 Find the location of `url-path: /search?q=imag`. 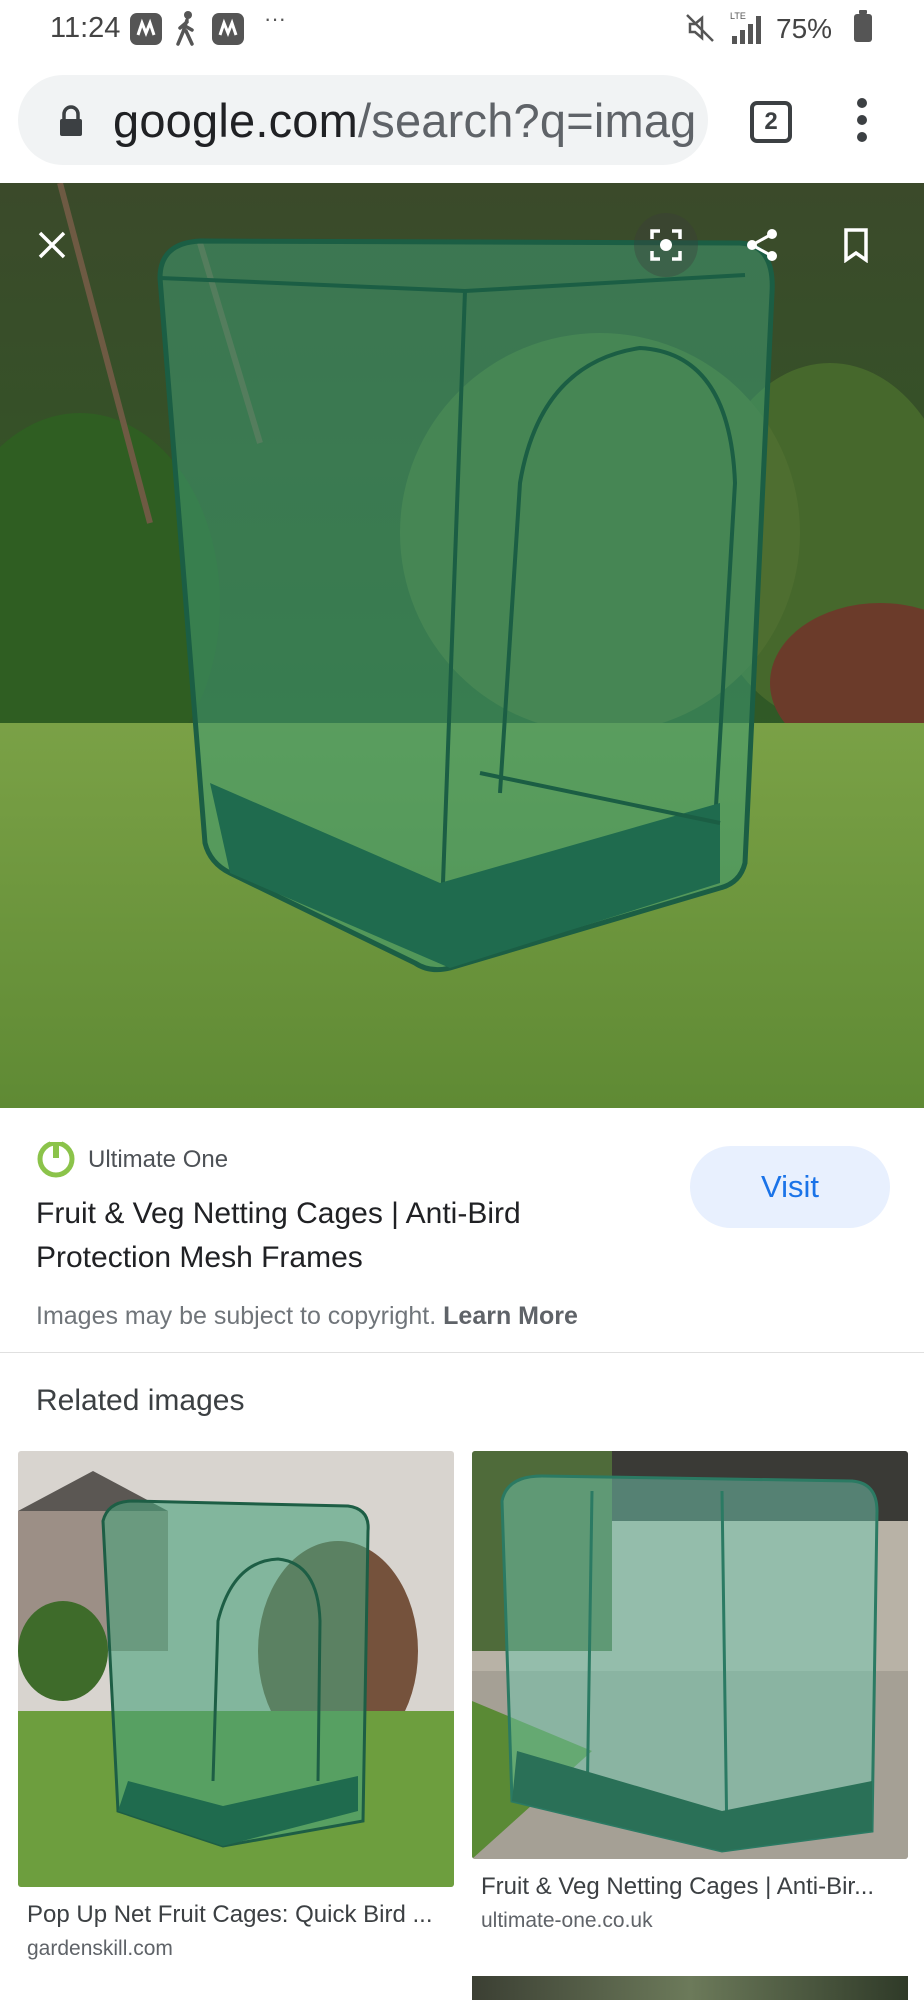

url-path: /search?q=imag is located at coordinates (527, 120).